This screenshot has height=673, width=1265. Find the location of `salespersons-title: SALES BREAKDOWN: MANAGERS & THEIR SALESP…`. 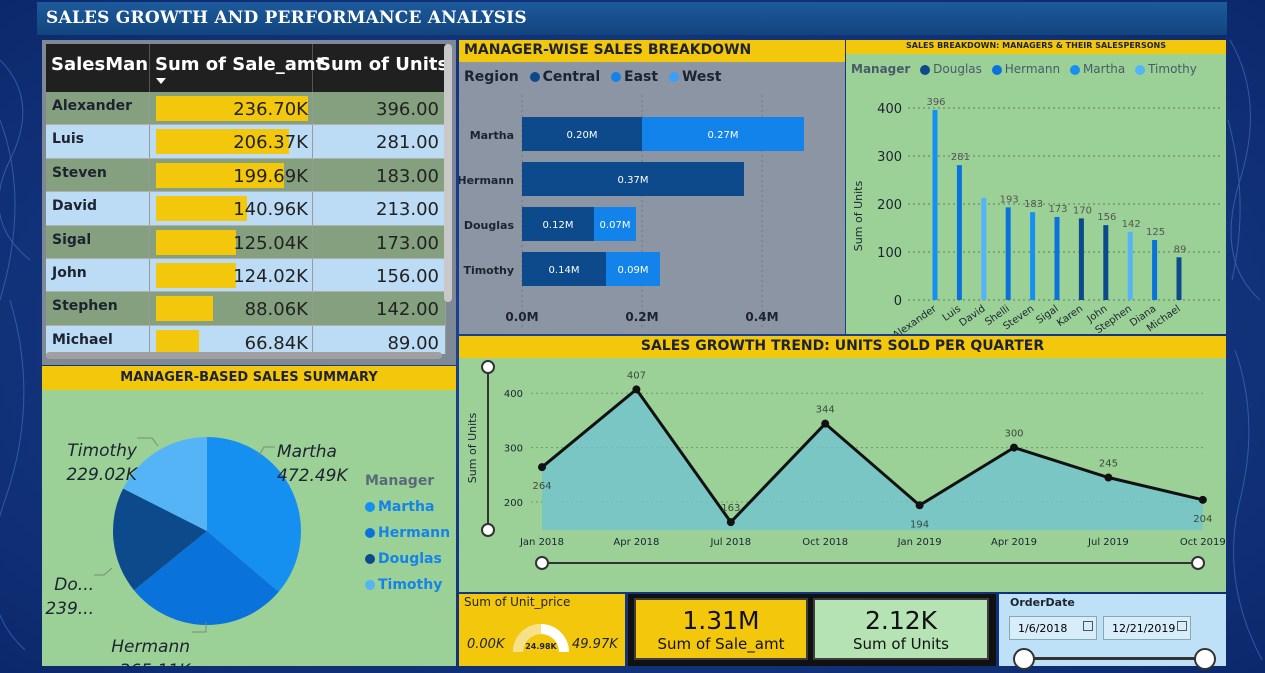

salespersons-title: SALES BREAKDOWN: MANAGERS & THEIR SALESP… is located at coordinates (1036, 47).